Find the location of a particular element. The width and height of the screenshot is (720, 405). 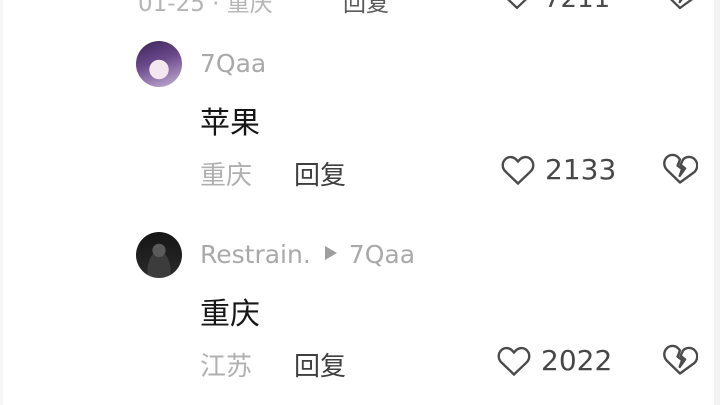

previous-comment-meta-row: 01-25 · 重庆 回复 7211 is located at coordinates (360, 8).